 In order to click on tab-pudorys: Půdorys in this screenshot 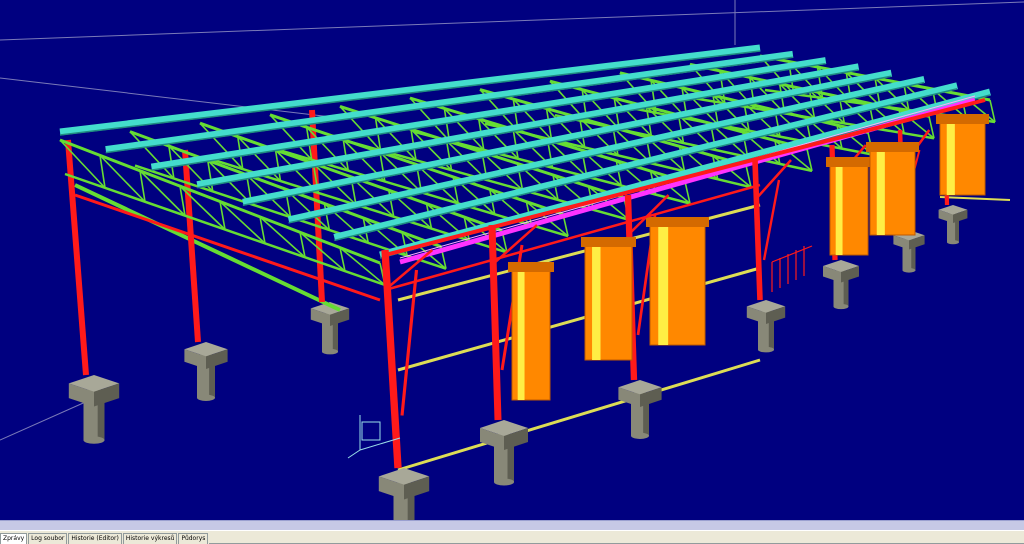, I will do `click(193, 538)`.